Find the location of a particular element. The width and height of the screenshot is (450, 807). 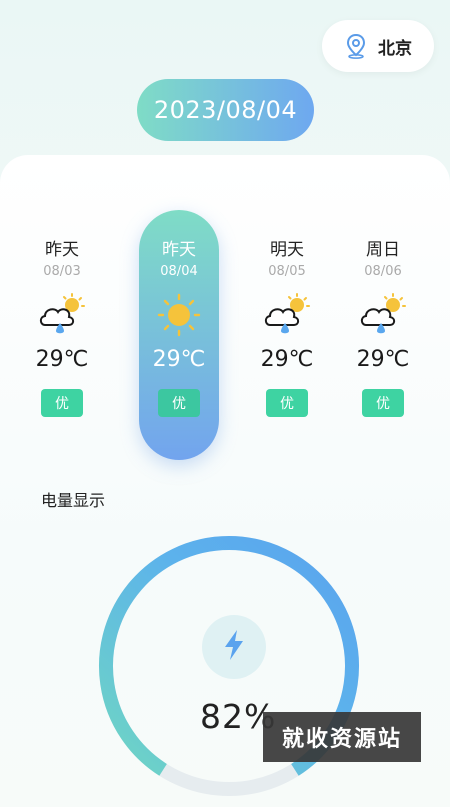

day-card-tomorrow: 明天 08/05 29℃ 优 is located at coordinates (287, 335).